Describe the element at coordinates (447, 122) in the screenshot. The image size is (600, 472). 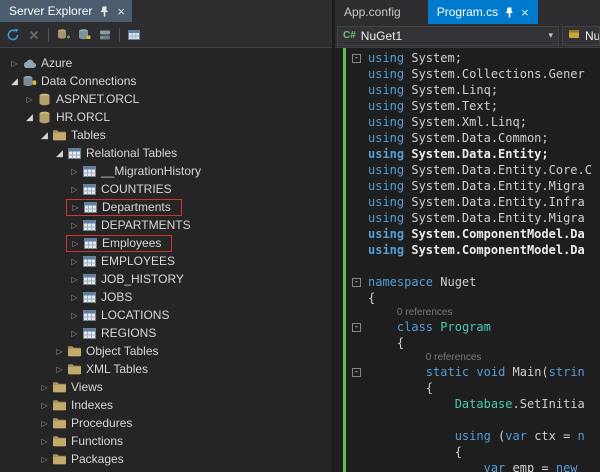
I see `code-line: using System.Xml.Linq;` at that location.